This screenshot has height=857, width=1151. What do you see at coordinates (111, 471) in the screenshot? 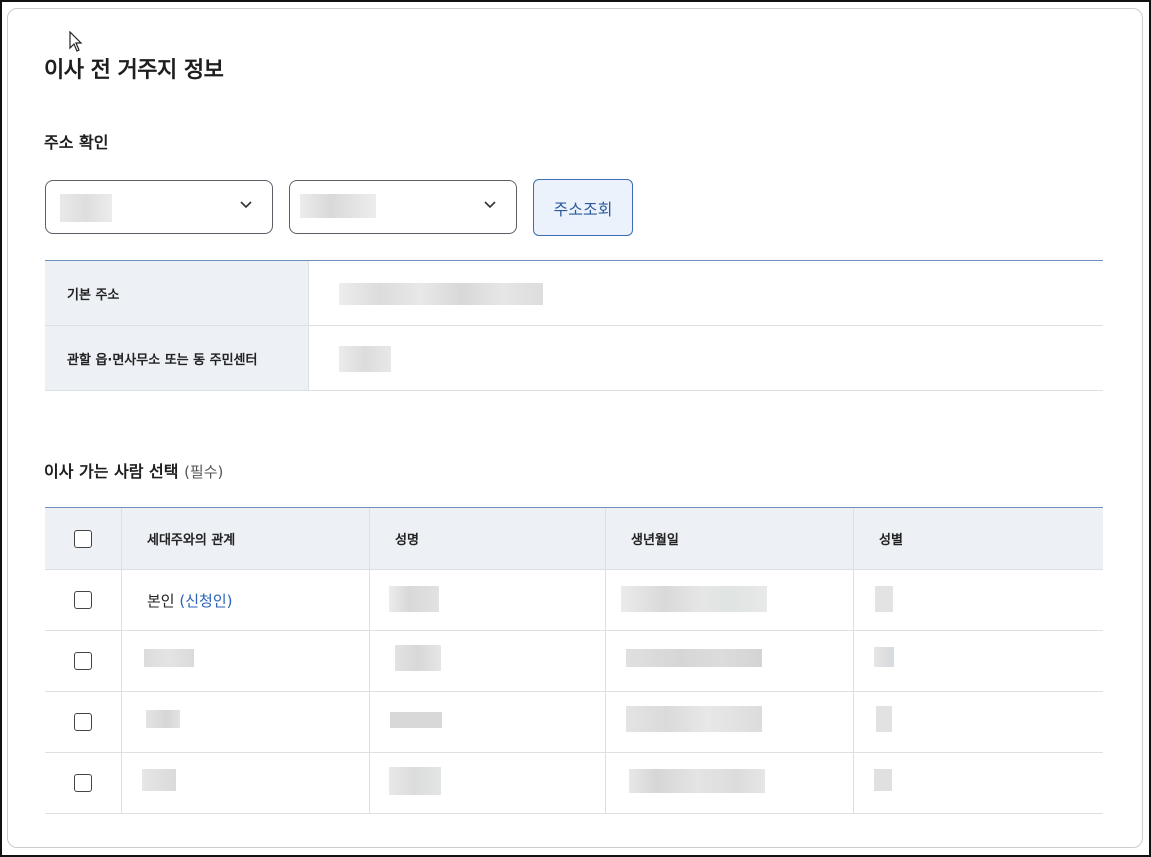
I see `mover-heading-text: 이사 가는 사람 선택` at bounding box center [111, 471].